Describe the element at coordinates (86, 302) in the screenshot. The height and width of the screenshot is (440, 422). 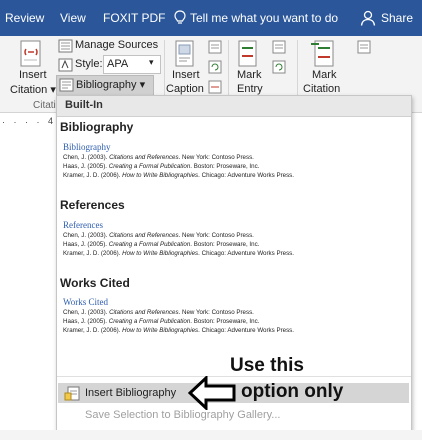
I see `section-heading-preview: Works Cited` at that location.